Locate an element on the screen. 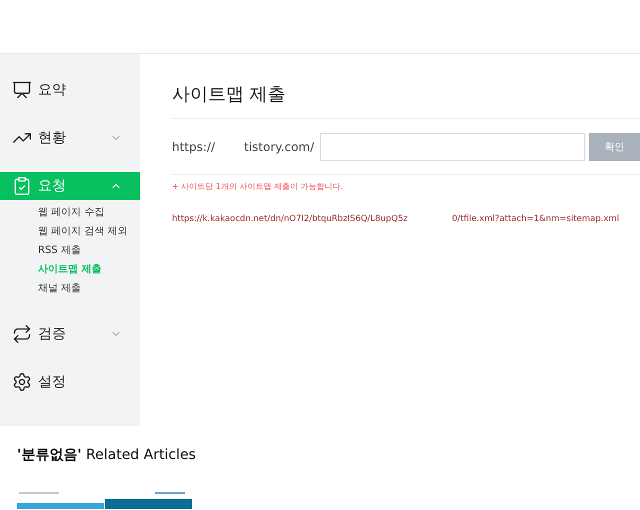 Image resolution: width=640 pixels, height=510 pixels. submenu-item: RSS 제출 is located at coordinates (89, 251).